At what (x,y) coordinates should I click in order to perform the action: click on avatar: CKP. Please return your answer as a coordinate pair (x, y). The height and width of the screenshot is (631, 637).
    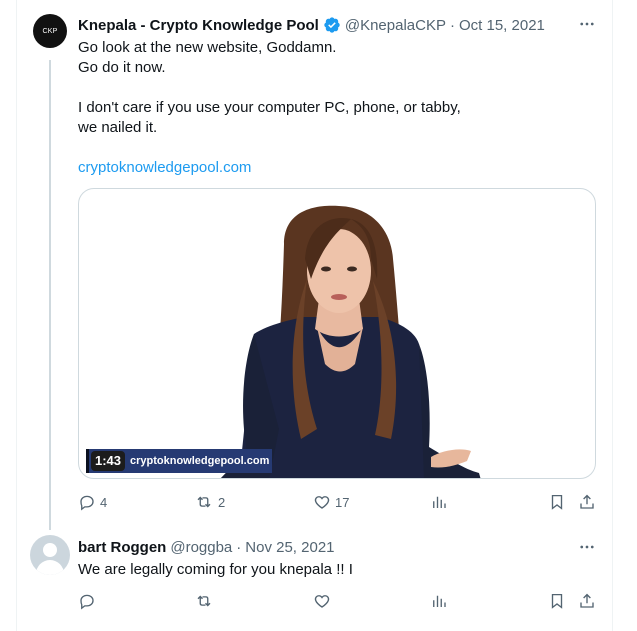
    Looking at the image, I should click on (50, 31).